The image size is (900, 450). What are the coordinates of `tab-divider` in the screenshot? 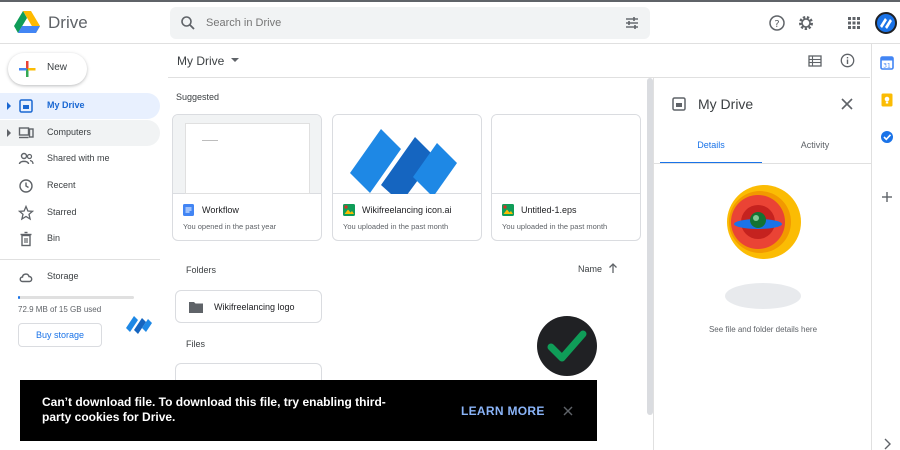 It's located at (763, 163).